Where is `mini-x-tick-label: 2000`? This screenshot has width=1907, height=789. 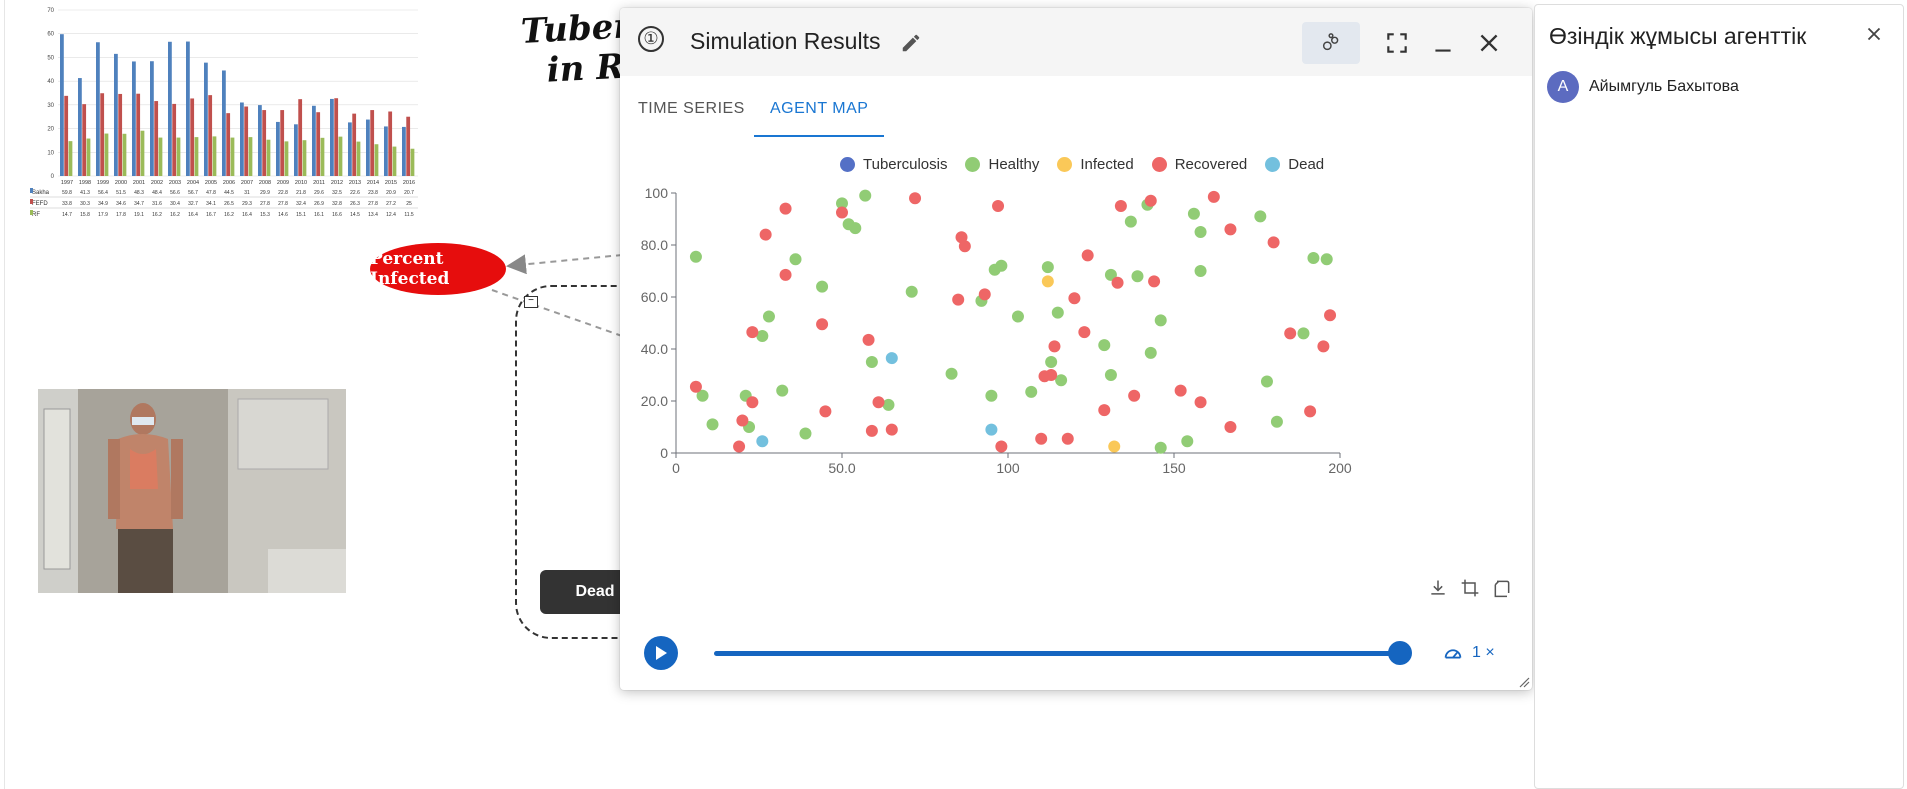 mini-x-tick-label: 2000 is located at coordinates (121, 183).